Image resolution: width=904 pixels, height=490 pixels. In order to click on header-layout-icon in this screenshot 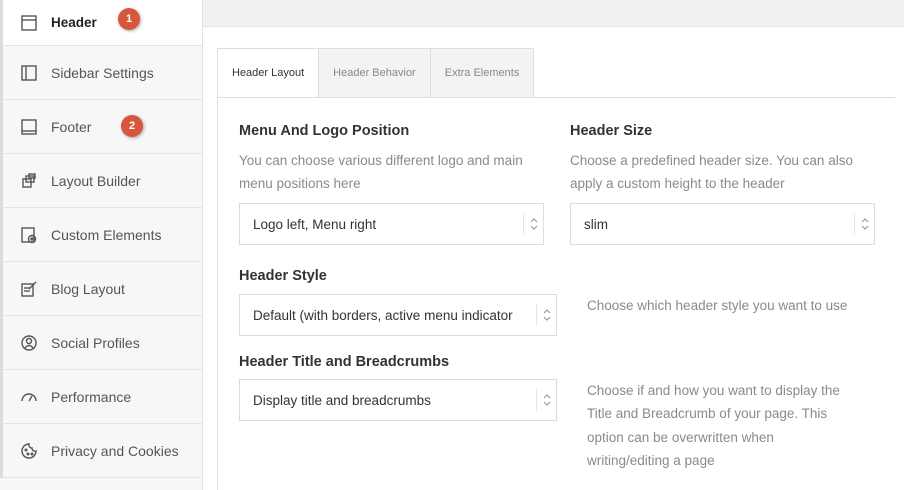, I will do `click(29, 23)`.